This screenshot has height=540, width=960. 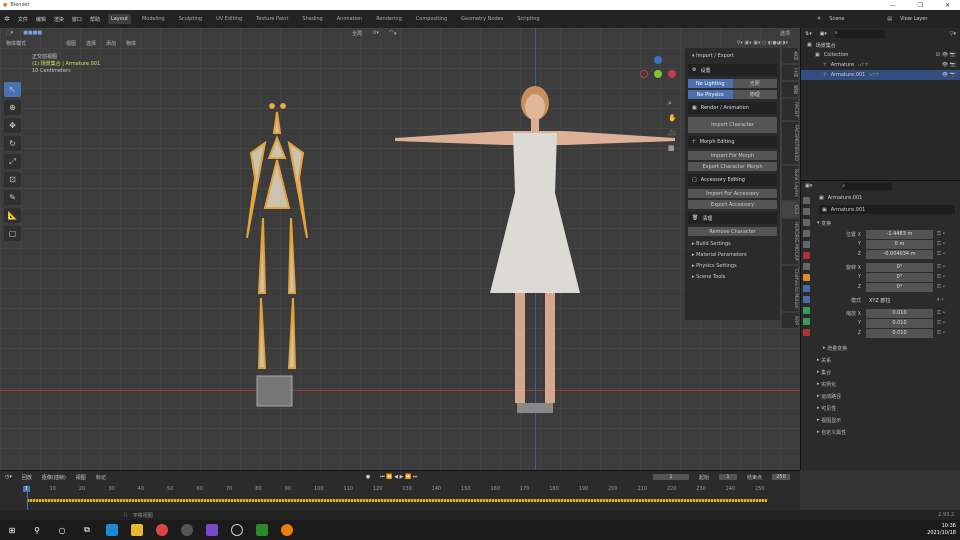 I want to click on export-character-morph-button: Export Character Morph, so click(x=732, y=166).